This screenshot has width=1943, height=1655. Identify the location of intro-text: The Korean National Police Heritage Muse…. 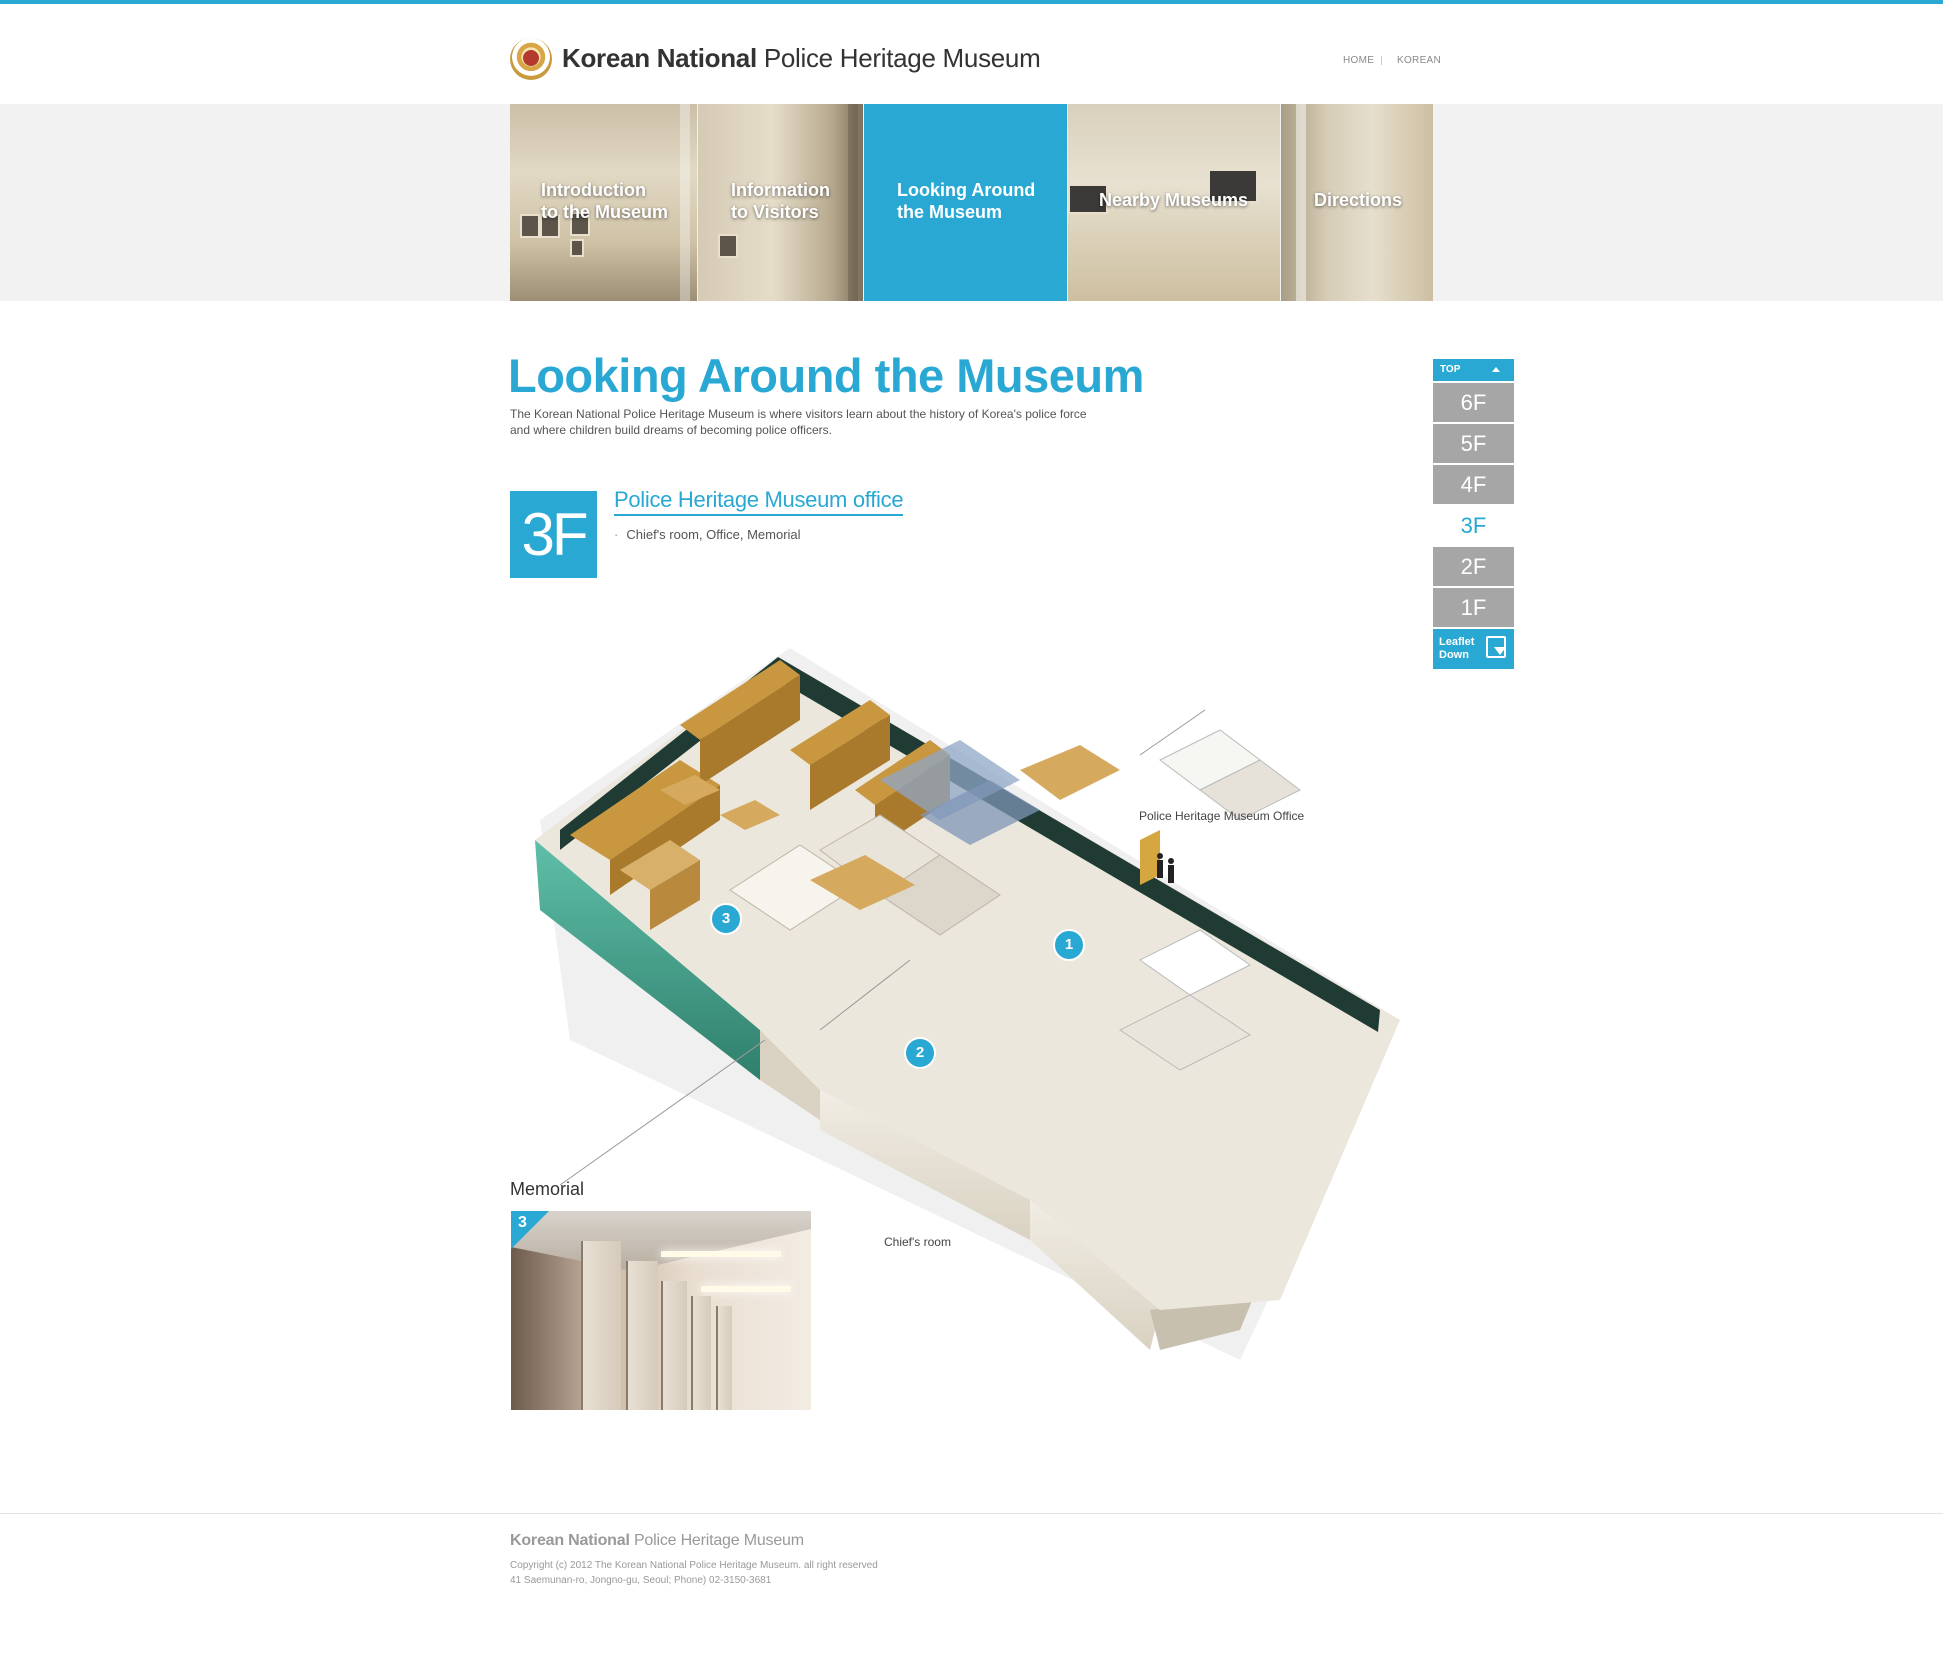
(810, 422).